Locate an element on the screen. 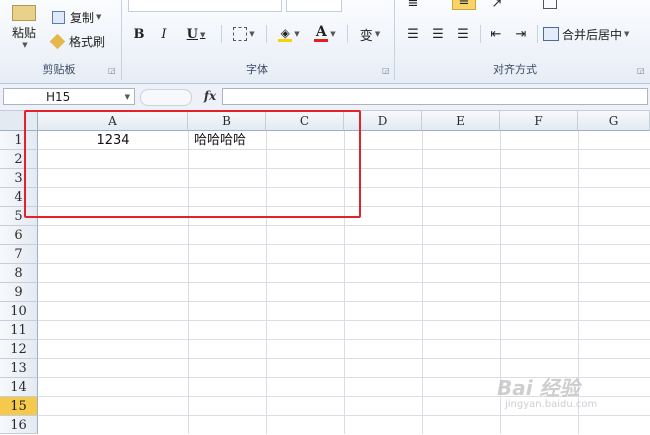 The height and width of the screenshot is (435, 650). row-header-7: 7 is located at coordinates (19, 254).